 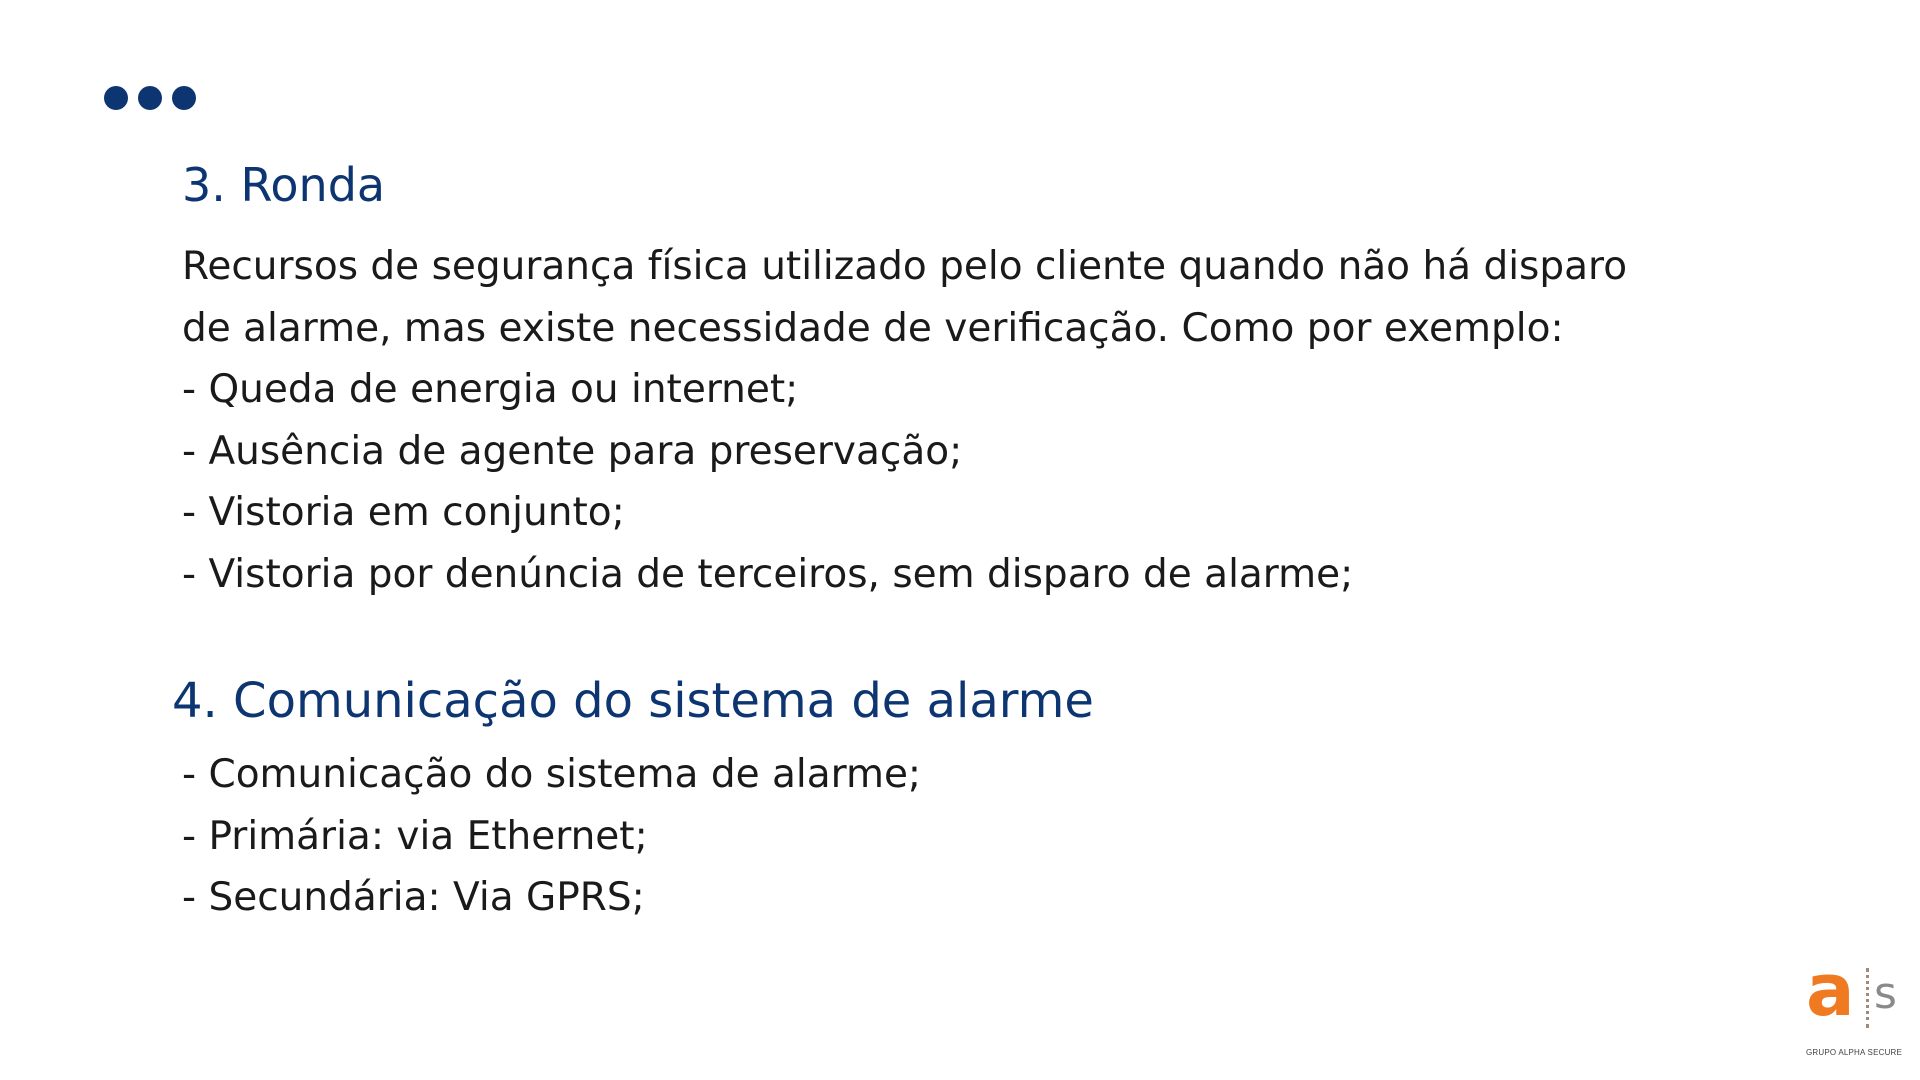 I want to click on ronda-list-item: - Ausência de agente para preservação;, so click(x=572, y=451).